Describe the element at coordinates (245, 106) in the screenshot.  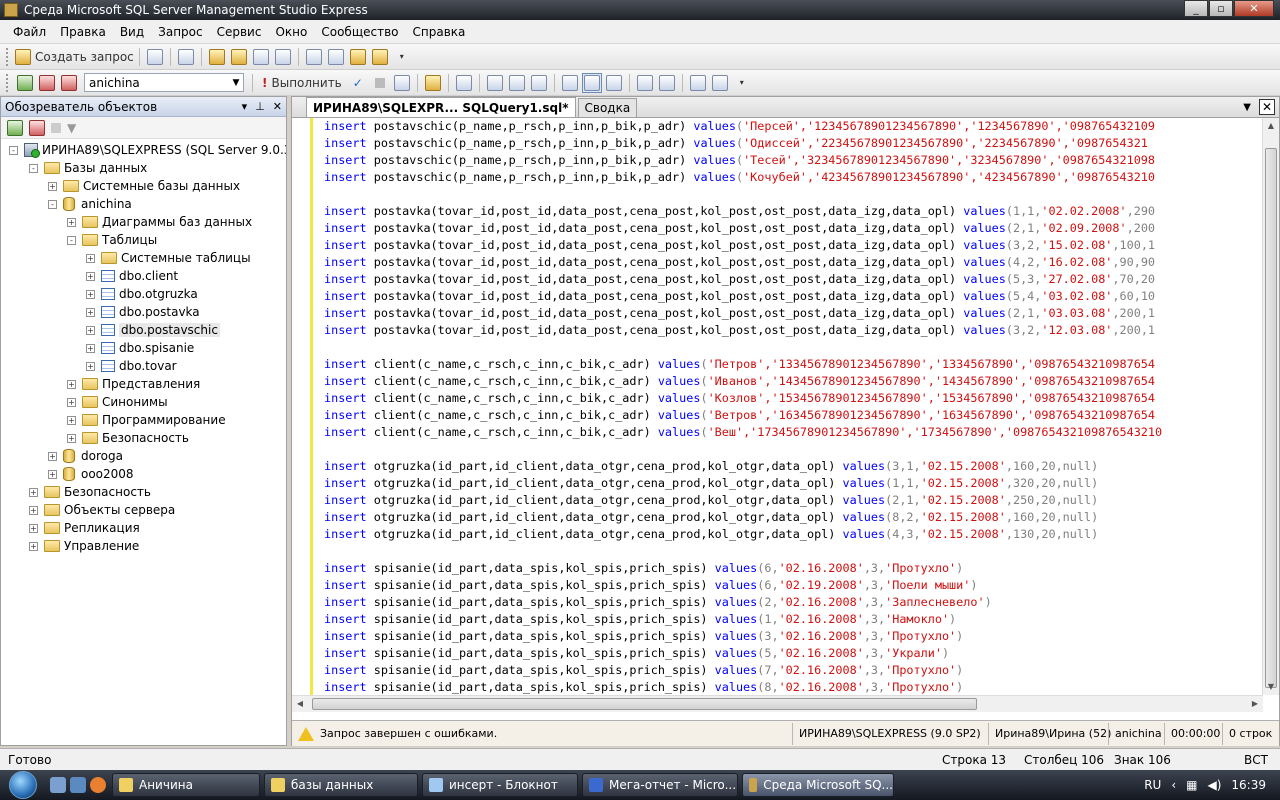
I see `dropdown-icon: ▾` at that location.